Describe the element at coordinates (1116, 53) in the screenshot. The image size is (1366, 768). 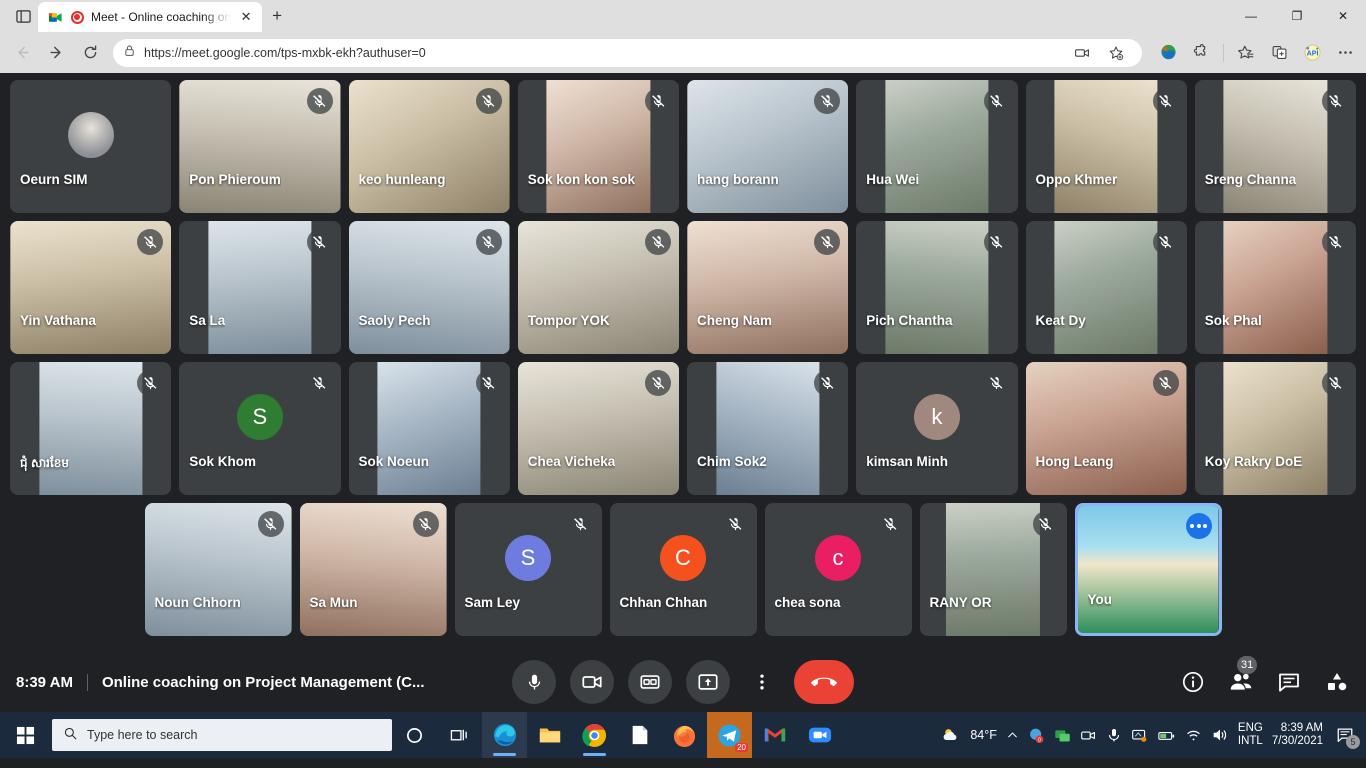
I see `add-favorite-icon` at that location.